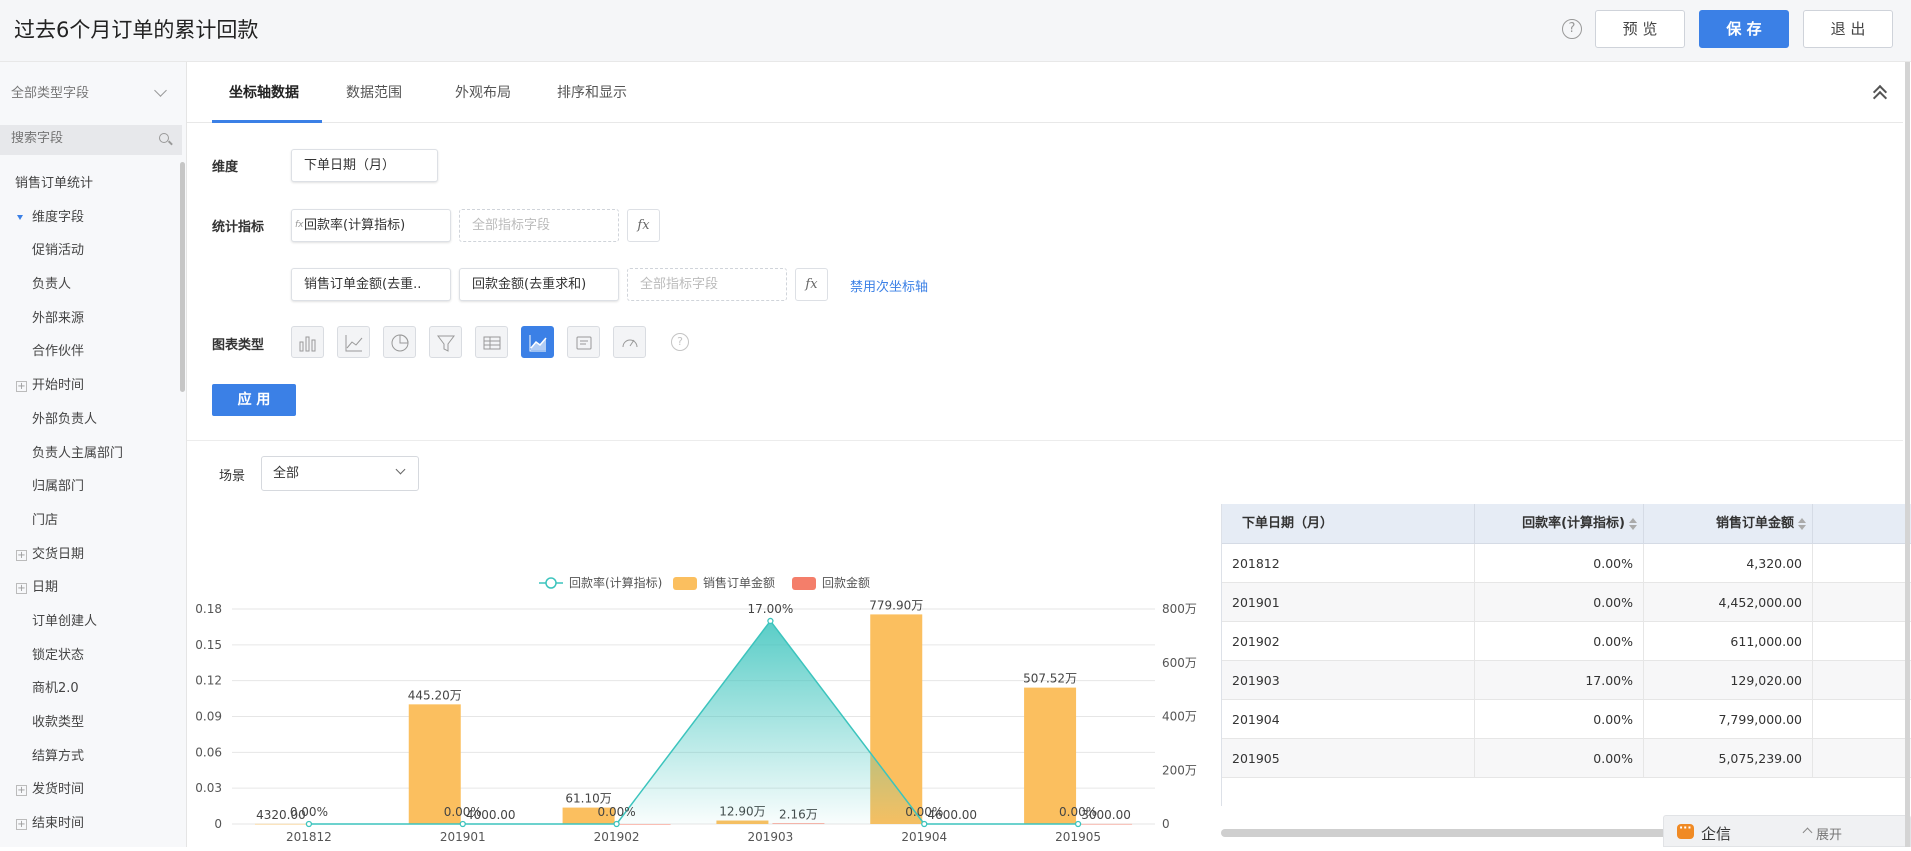  Describe the element at coordinates (90, 218) in the screenshot. I see `sidebar-item: 维度字段` at that location.